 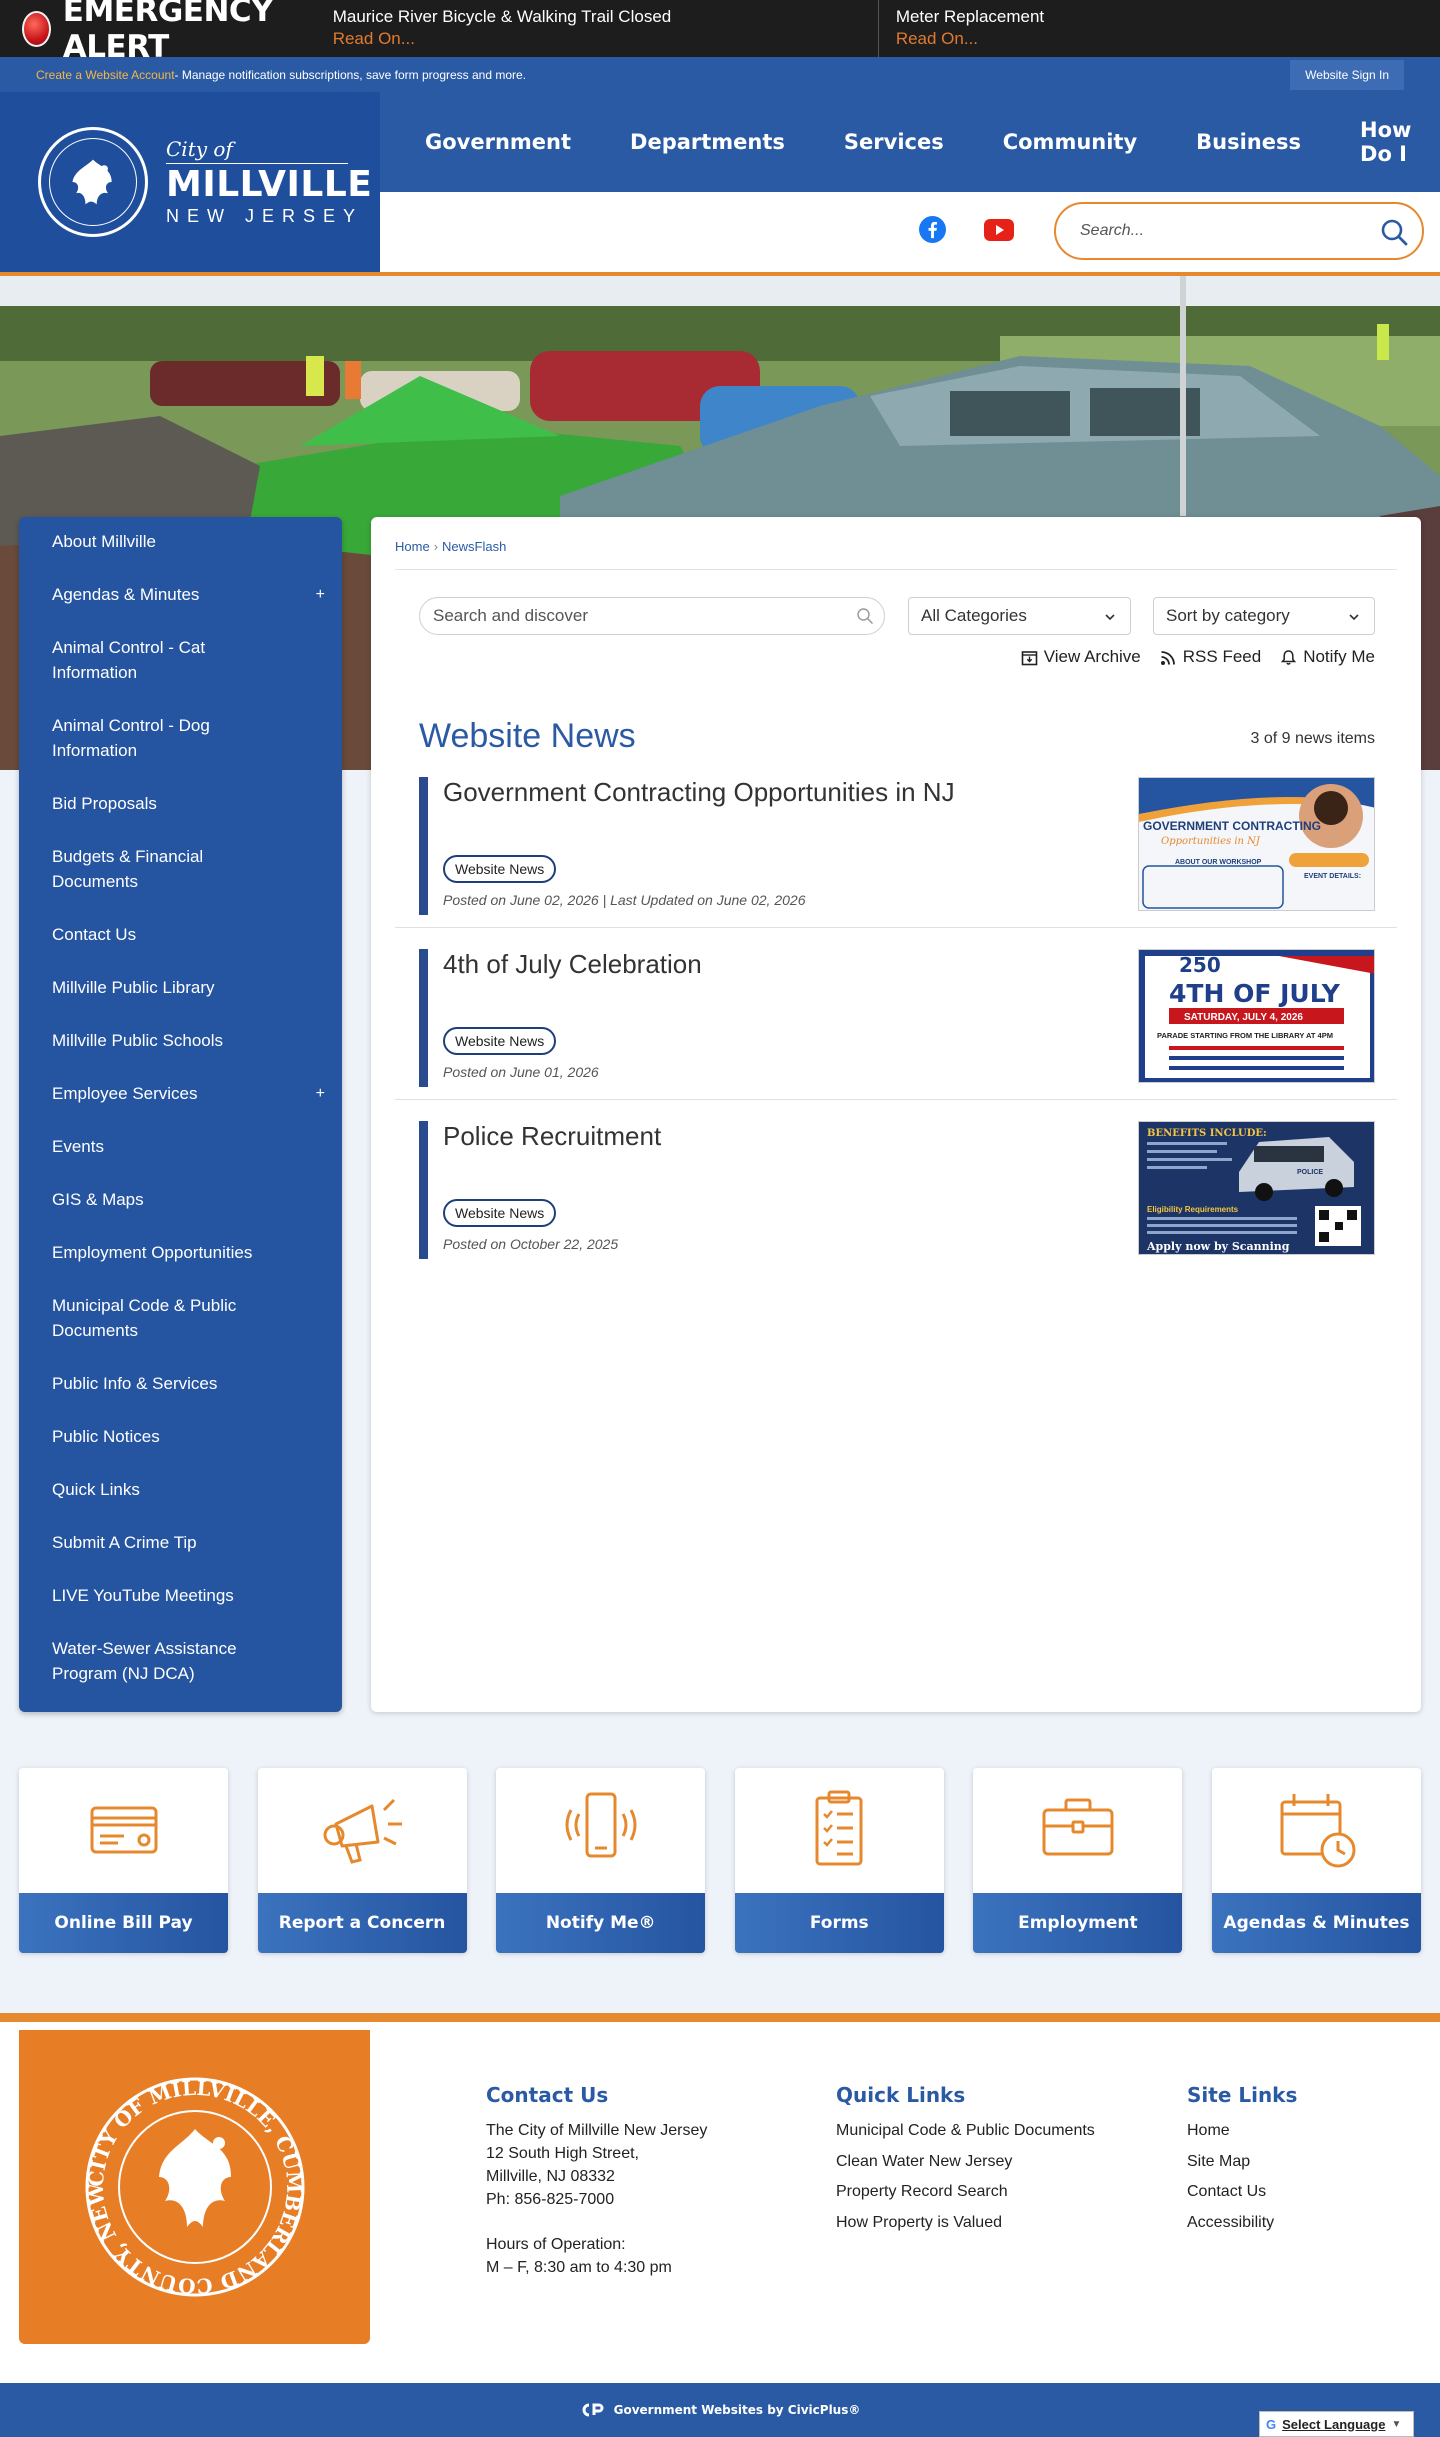 What do you see at coordinates (965, 2222) in the screenshot?
I see `footer-link: How Property is Valued` at bounding box center [965, 2222].